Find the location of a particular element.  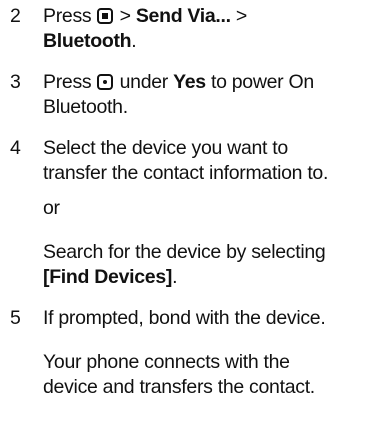

step-text-line: transfer the contact information to. is located at coordinates (186, 173).